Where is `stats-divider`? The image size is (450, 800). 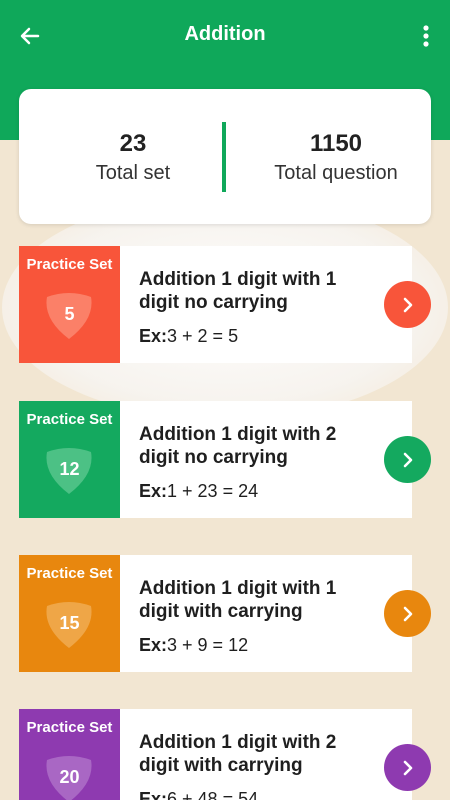
stats-divider is located at coordinates (224, 157).